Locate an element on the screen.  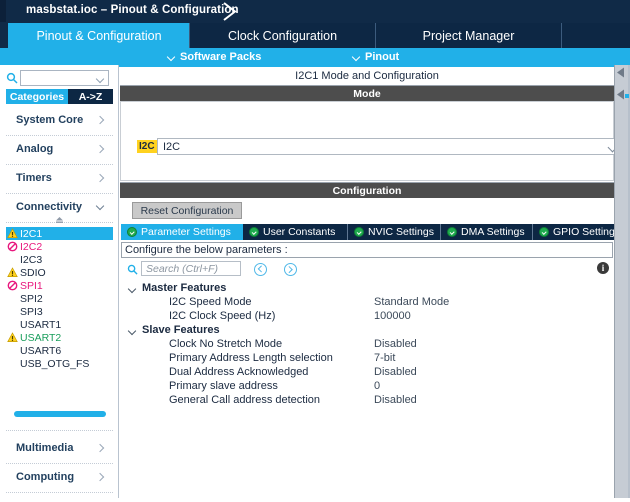
category-timers: Timers is located at coordinates (59, 179).